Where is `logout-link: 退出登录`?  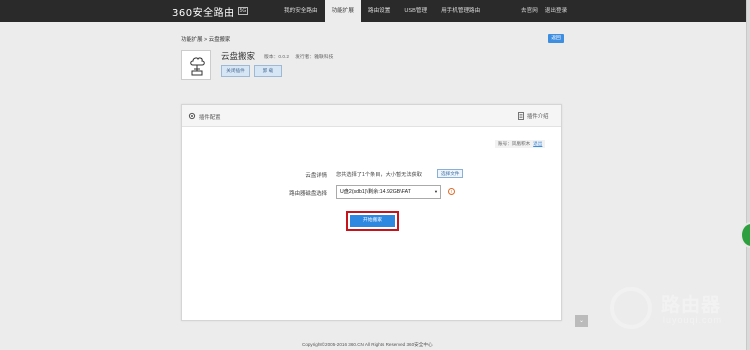 logout-link: 退出登录 is located at coordinates (556, 11).